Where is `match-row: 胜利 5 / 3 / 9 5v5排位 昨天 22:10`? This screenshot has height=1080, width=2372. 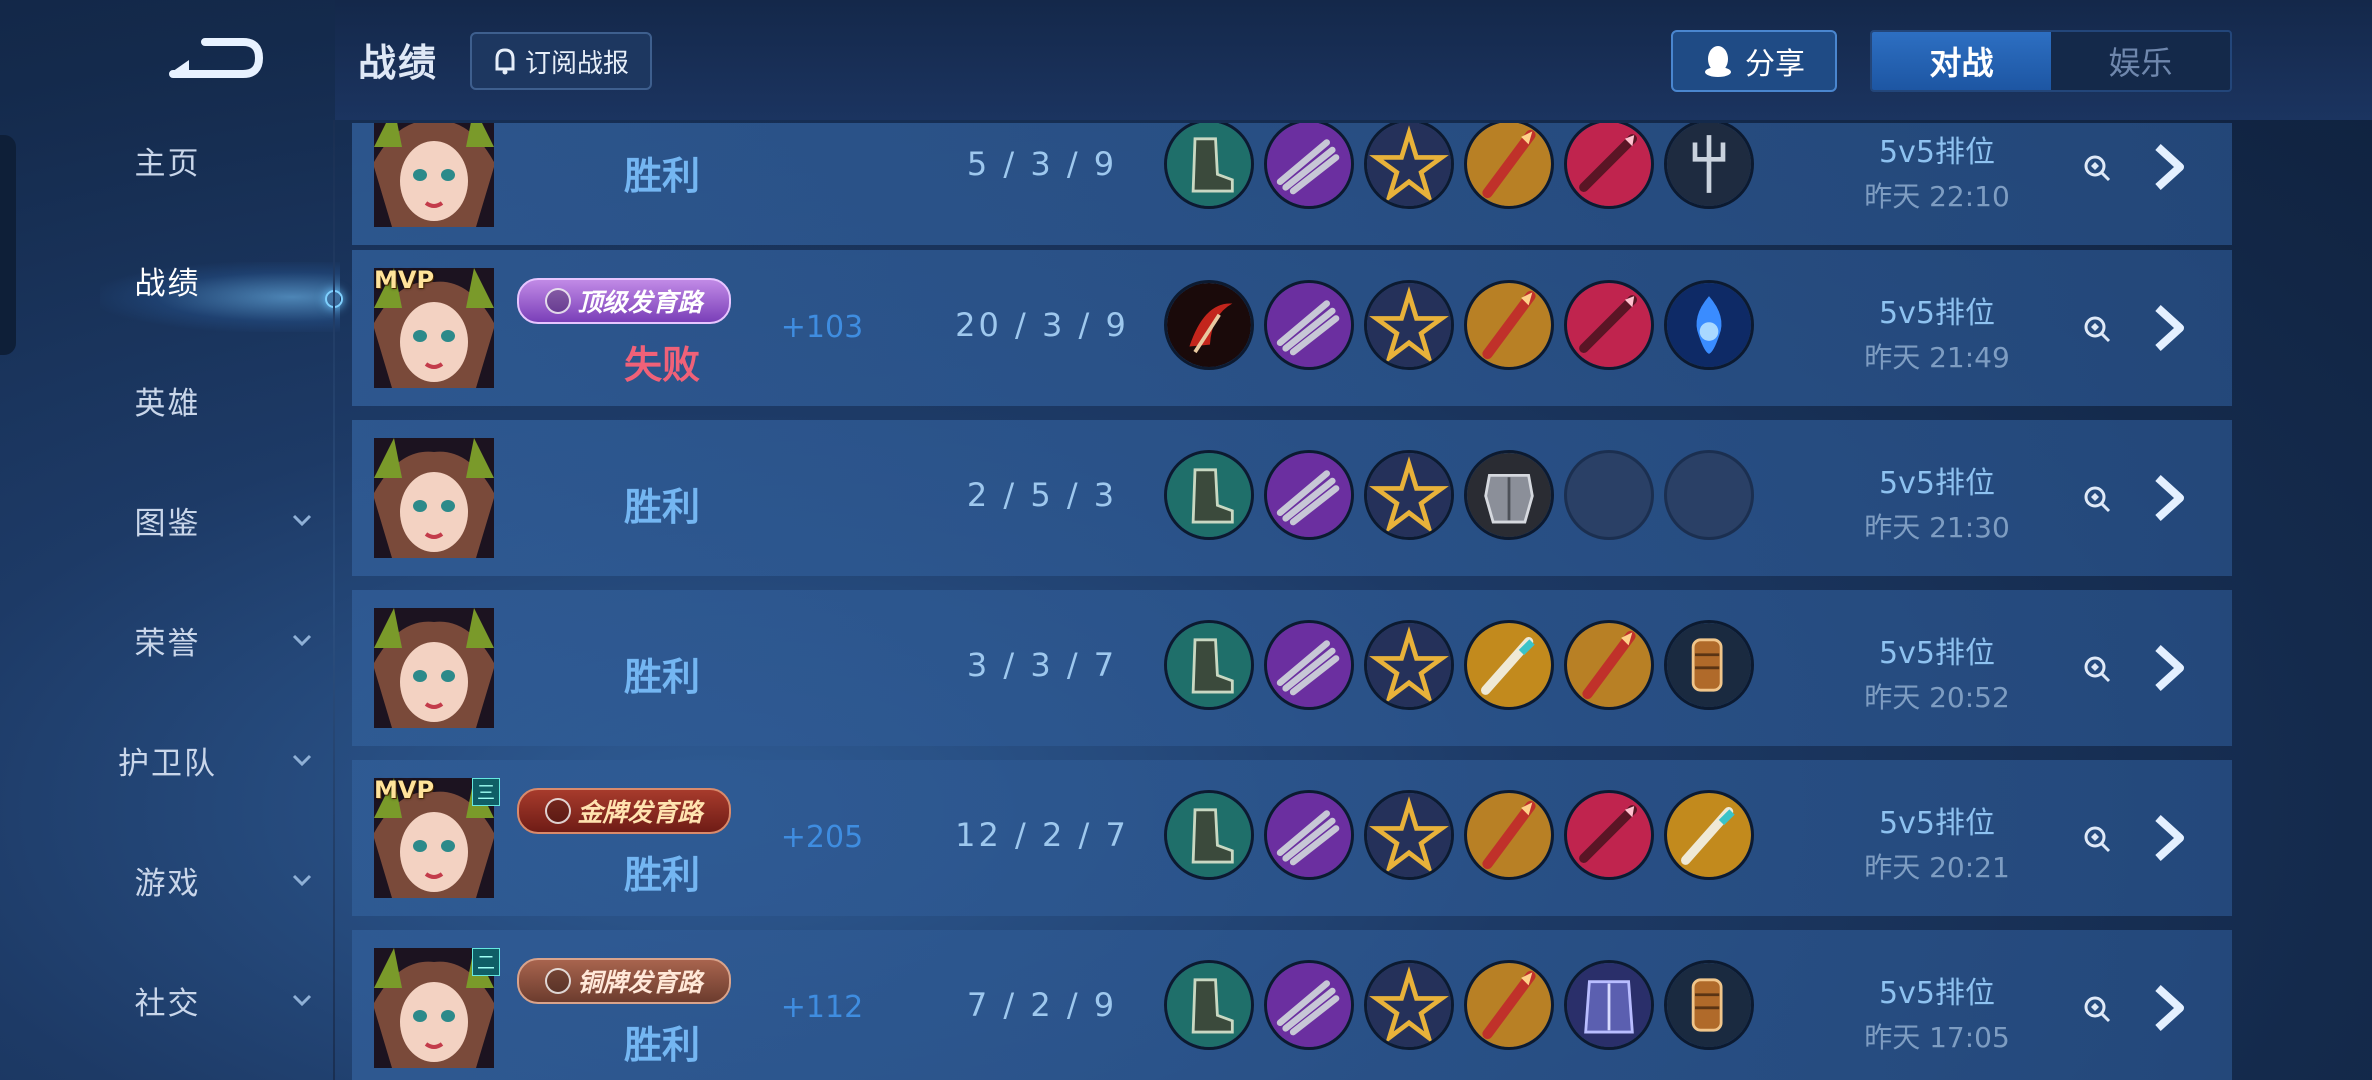
match-row: 胜利 5 / 3 / 9 5v5排位 昨天 22:10 is located at coordinates (1292, 184).